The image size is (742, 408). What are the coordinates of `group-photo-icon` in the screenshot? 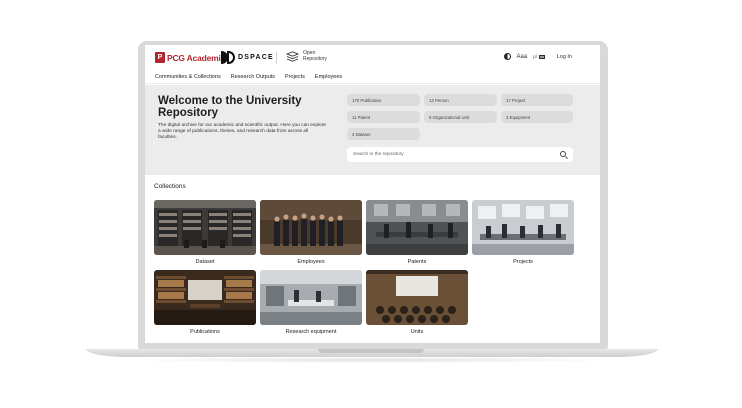 It's located at (311, 227).